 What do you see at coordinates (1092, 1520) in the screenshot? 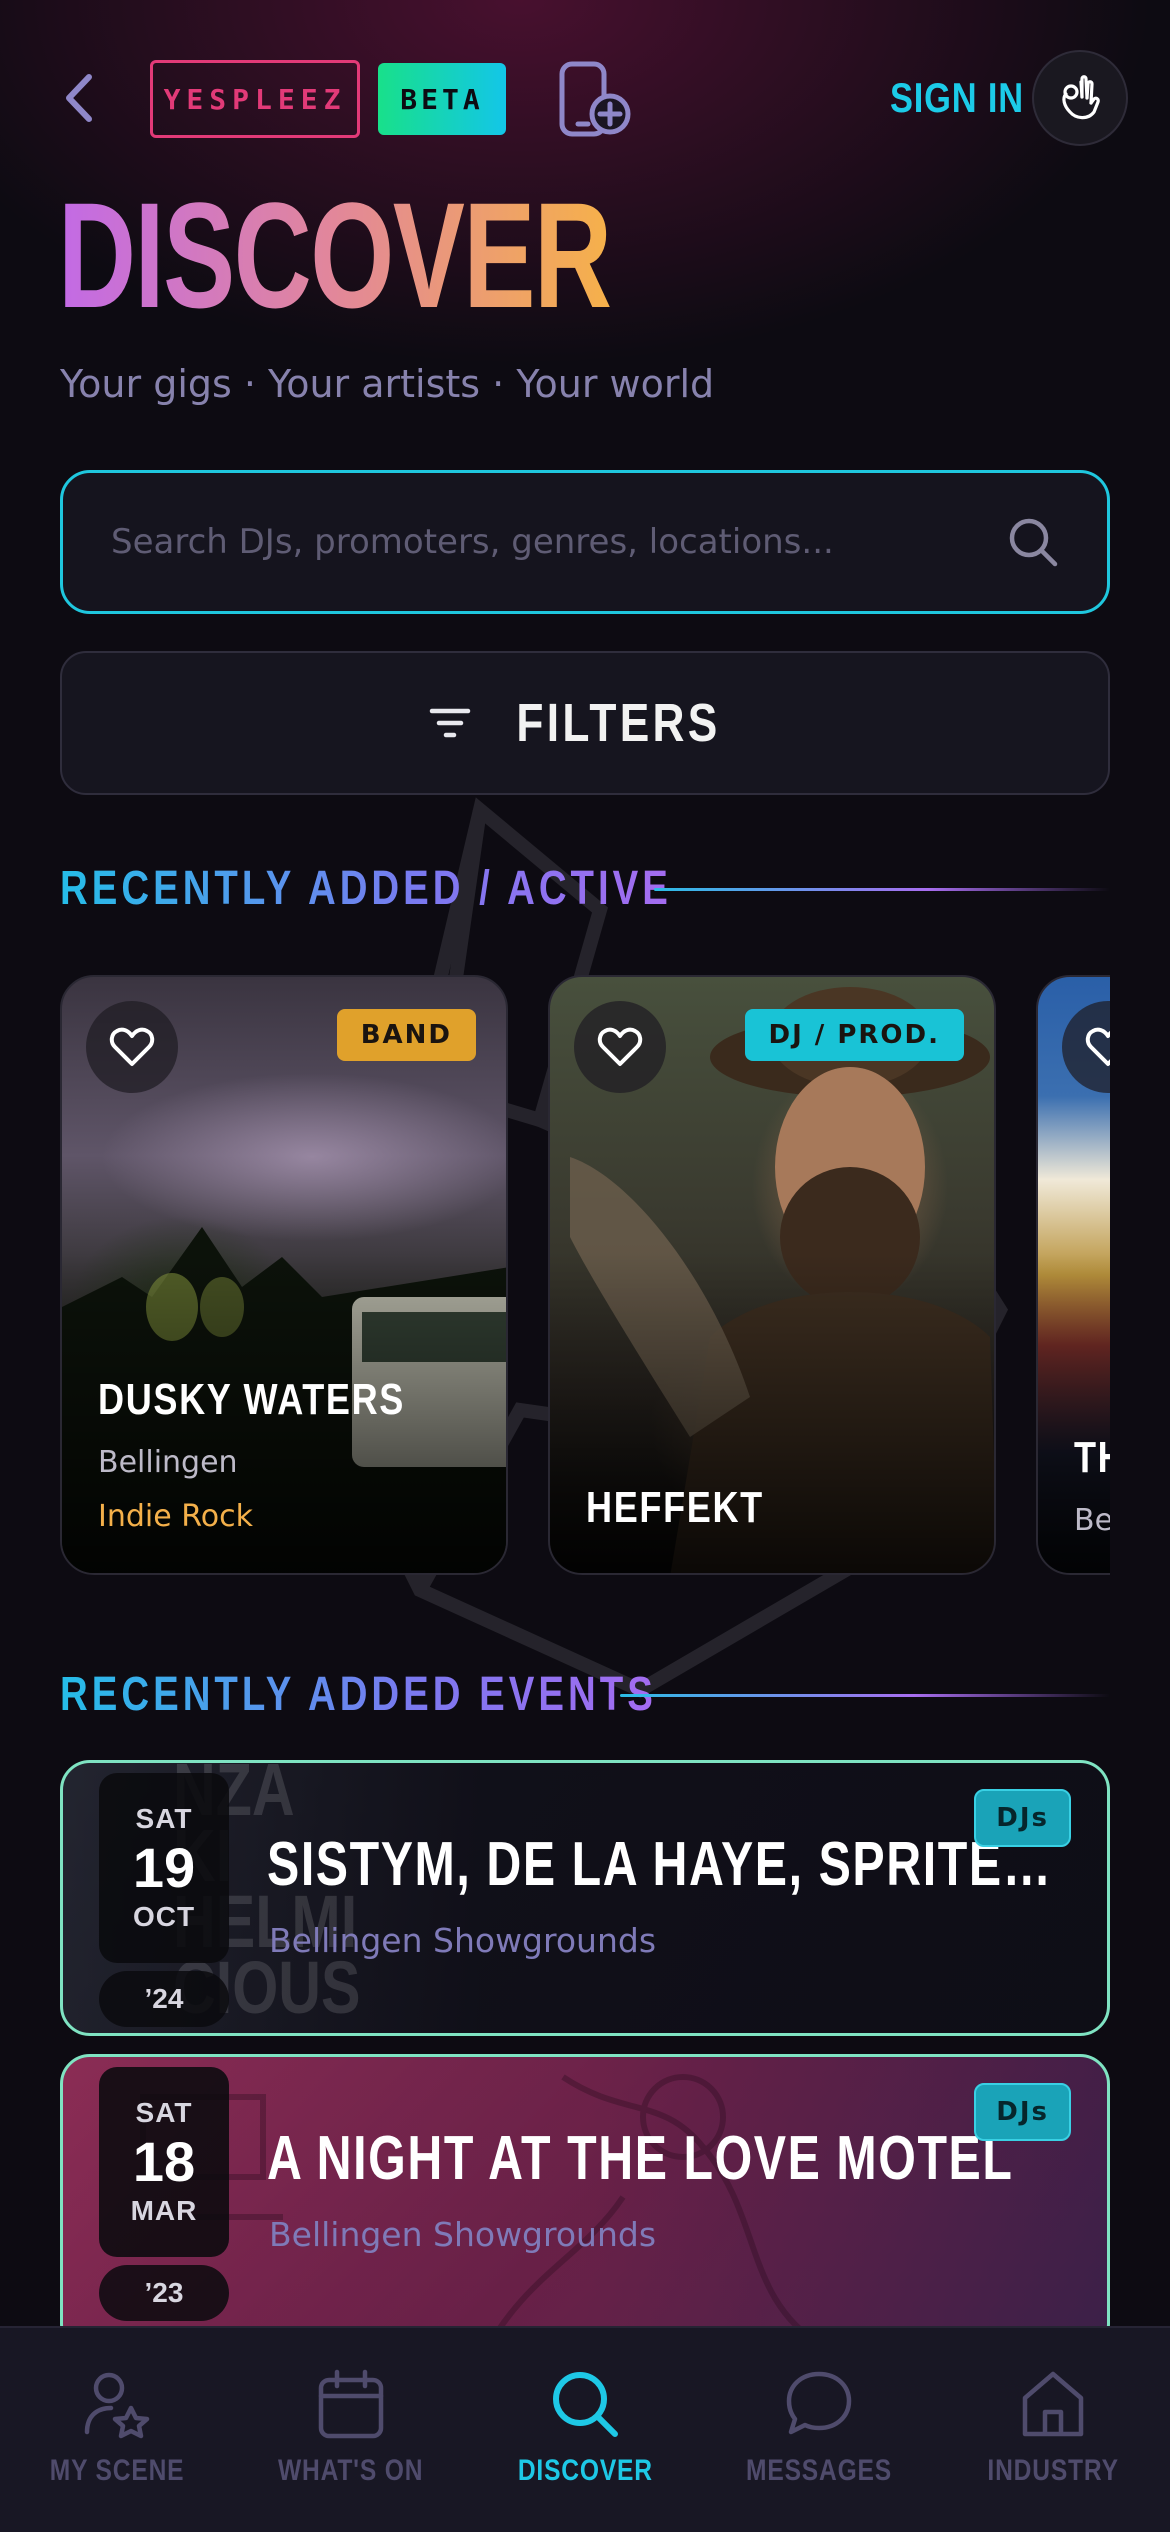
I see `artist-location: Bel` at bounding box center [1092, 1520].